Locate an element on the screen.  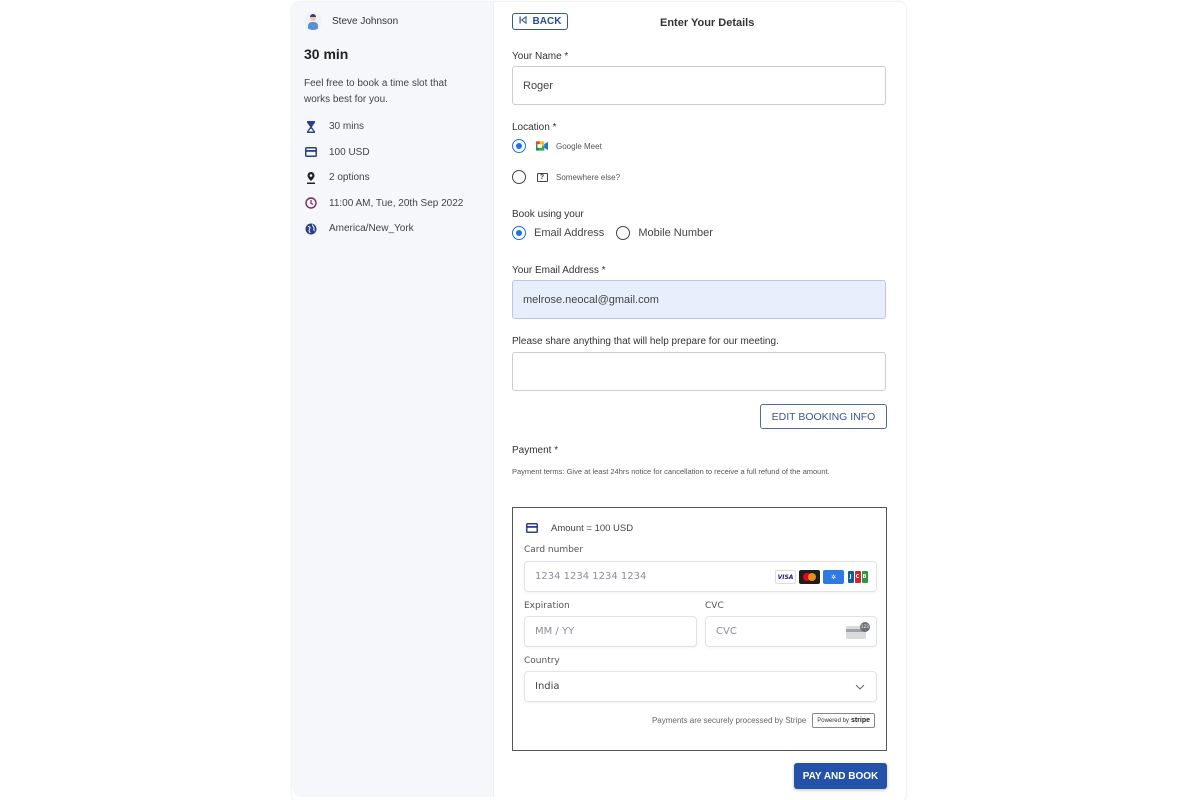
email-label: Your Email Address * is located at coordinates (559, 270).